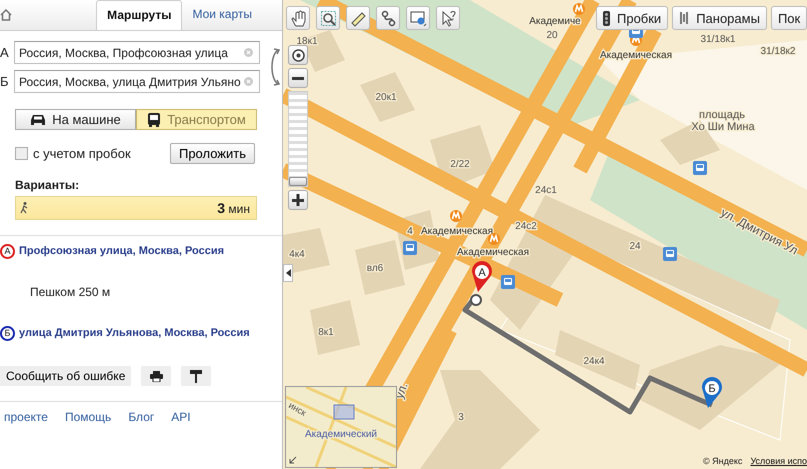 This screenshot has height=469, width=807. I want to click on mode-tab: На машине, so click(75, 119).